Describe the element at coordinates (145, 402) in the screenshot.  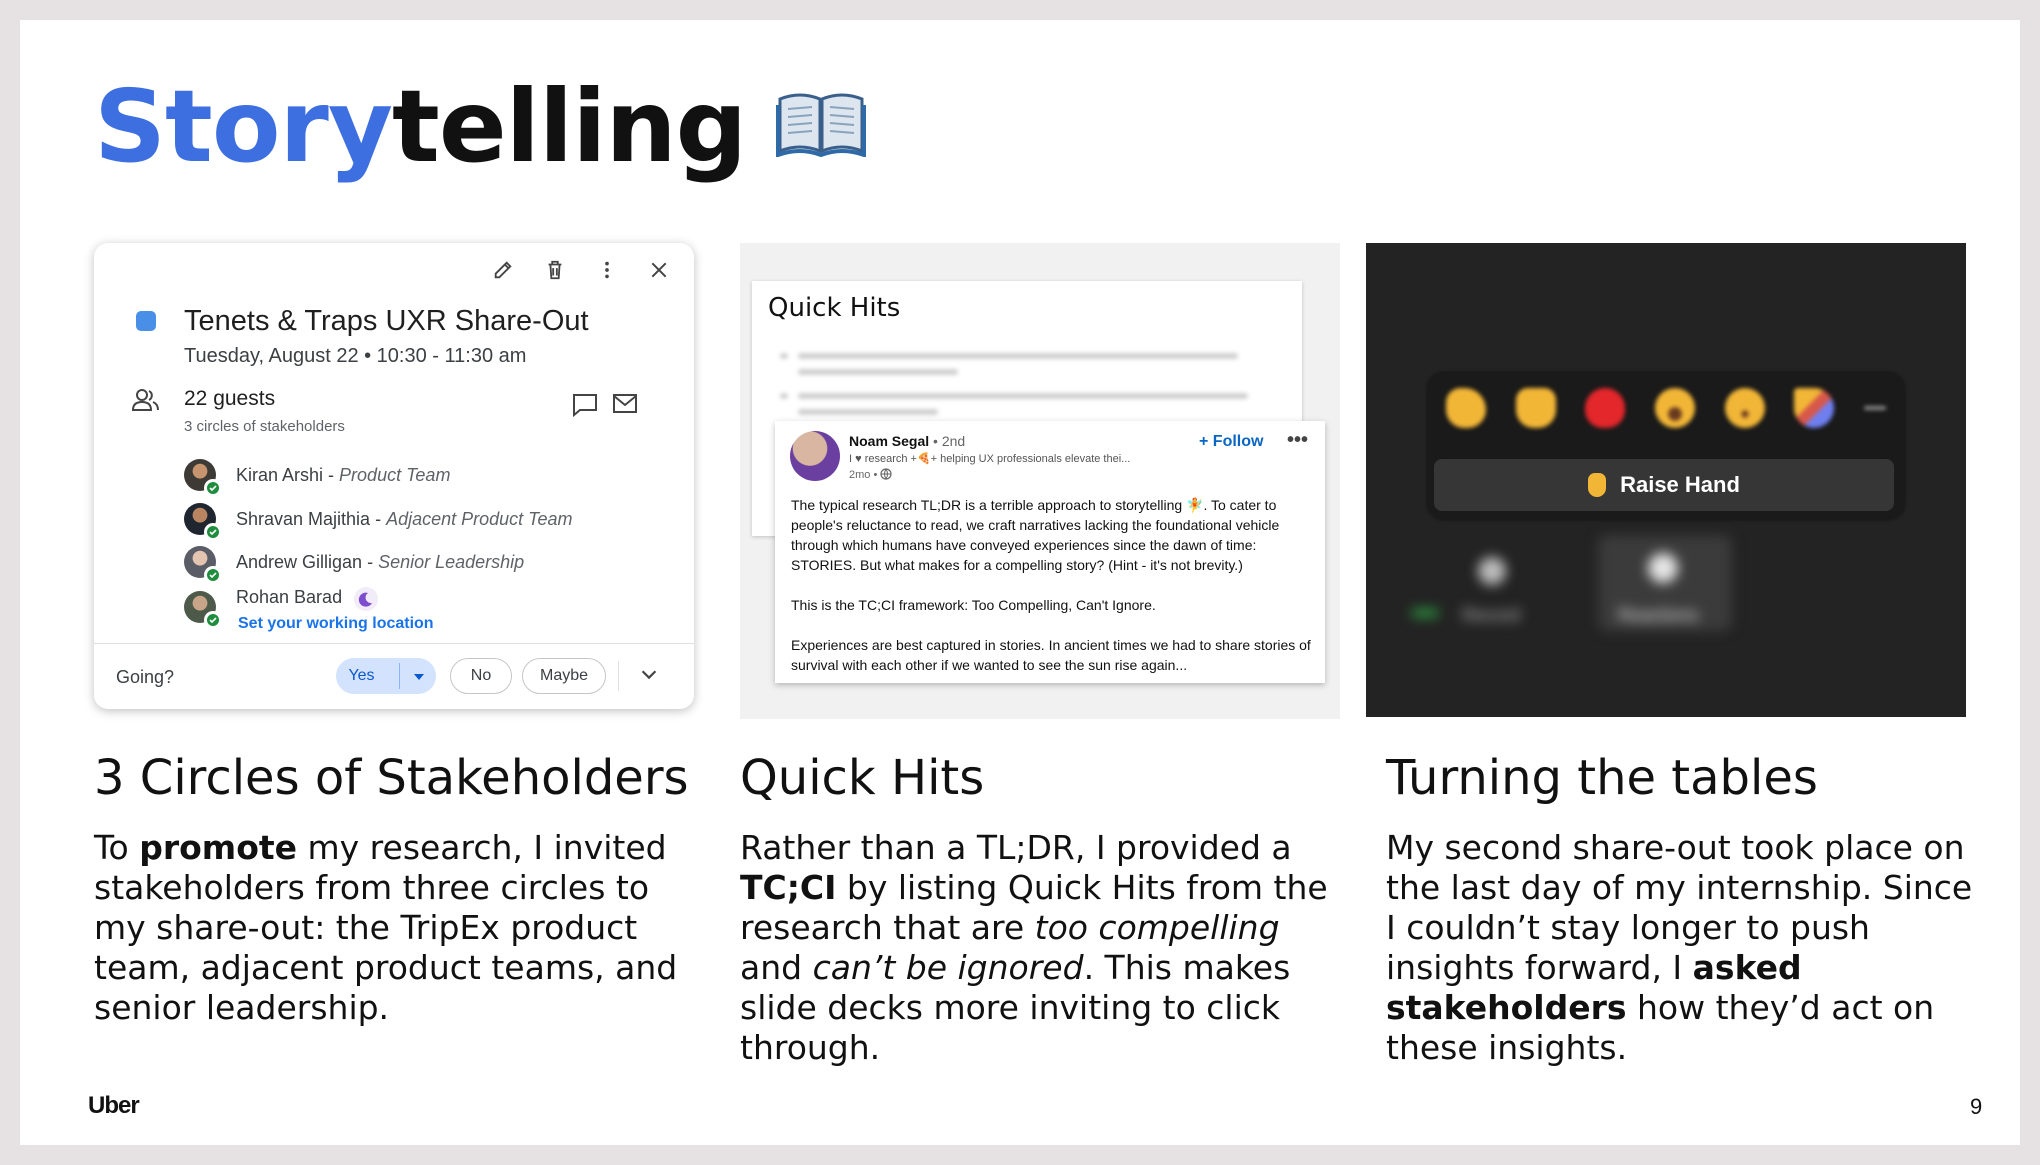
I see `people-icon` at that location.